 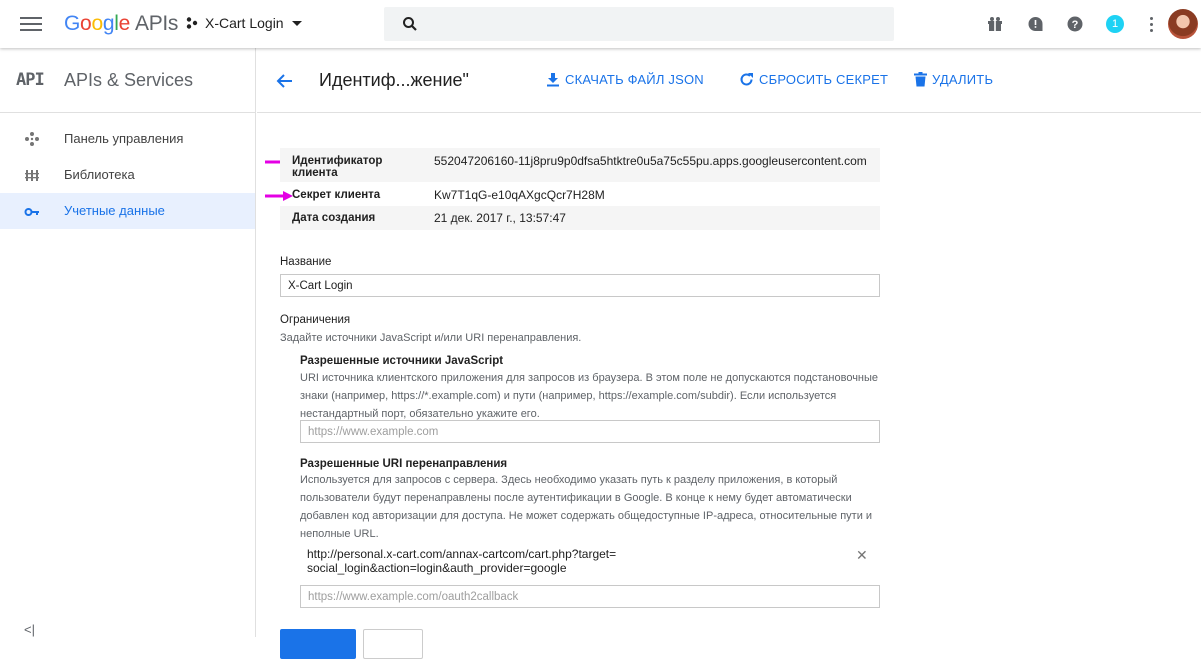 What do you see at coordinates (1183, 24) in the screenshot?
I see `avatar` at bounding box center [1183, 24].